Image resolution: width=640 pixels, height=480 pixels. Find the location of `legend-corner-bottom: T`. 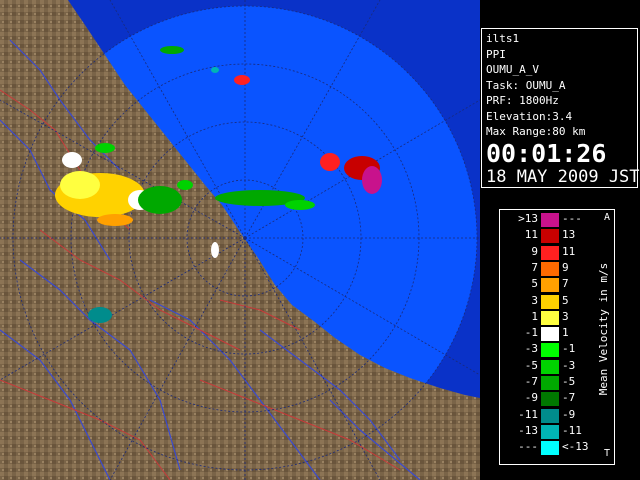

legend-corner-bottom: T is located at coordinates (607, 453).